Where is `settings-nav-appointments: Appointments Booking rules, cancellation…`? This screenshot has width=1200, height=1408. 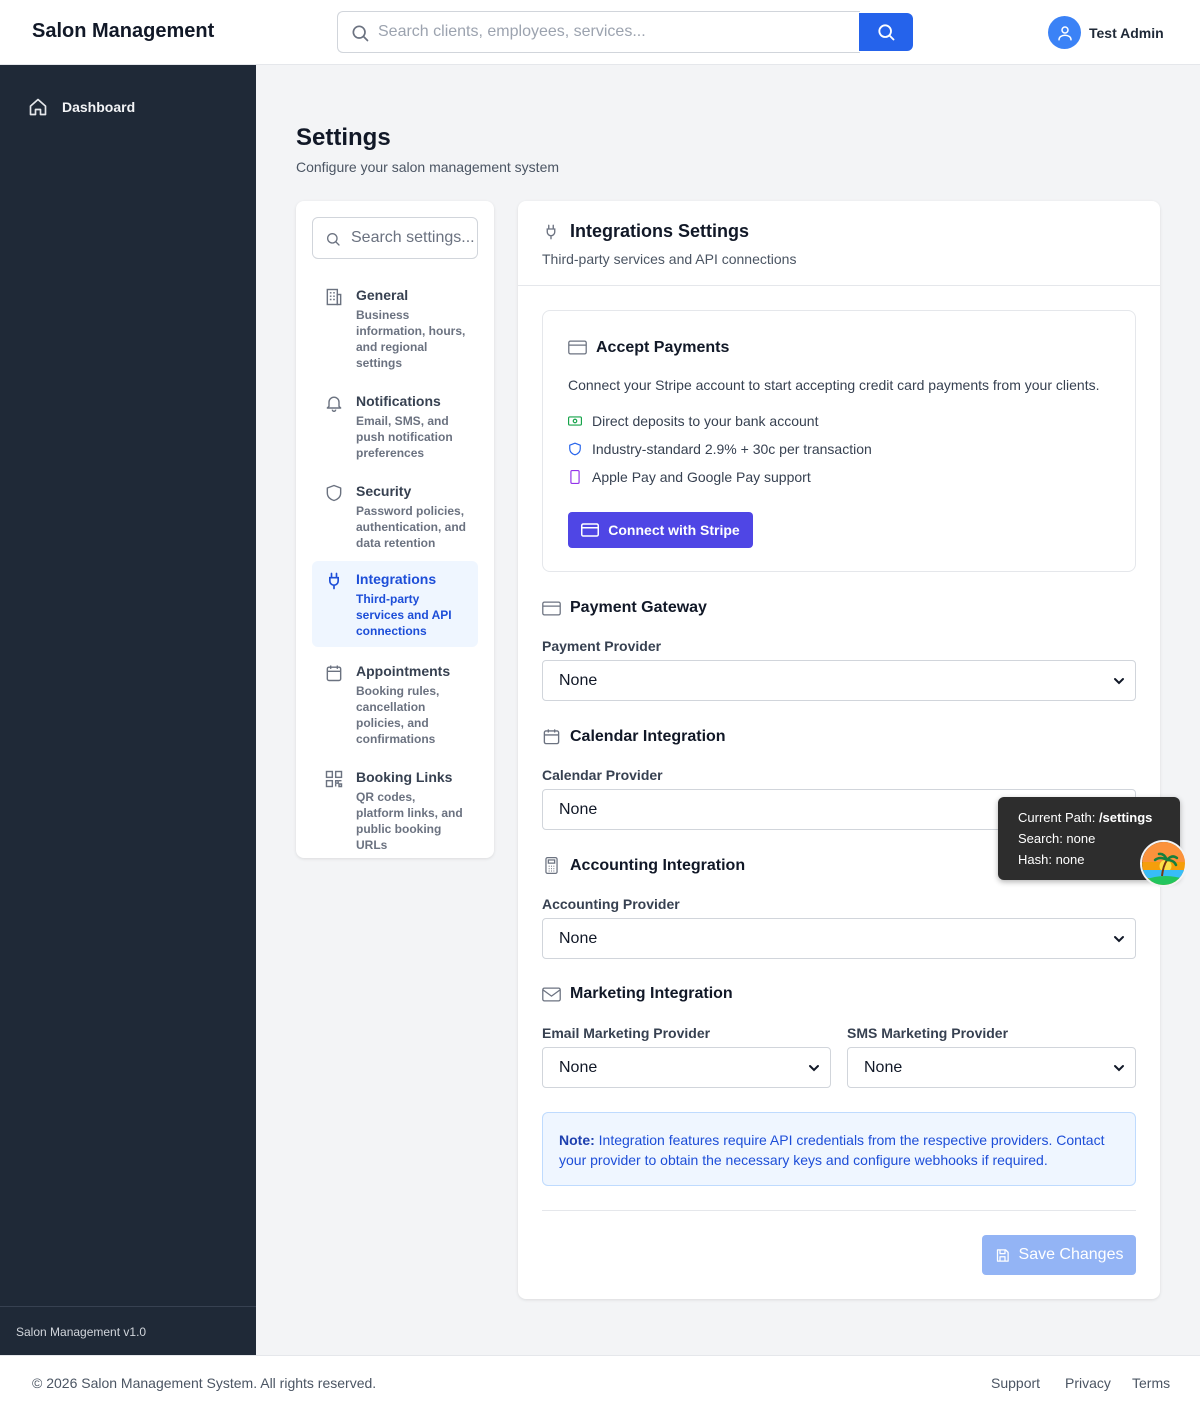 settings-nav-appointments: Appointments Booking rules, cancellation… is located at coordinates (395, 704).